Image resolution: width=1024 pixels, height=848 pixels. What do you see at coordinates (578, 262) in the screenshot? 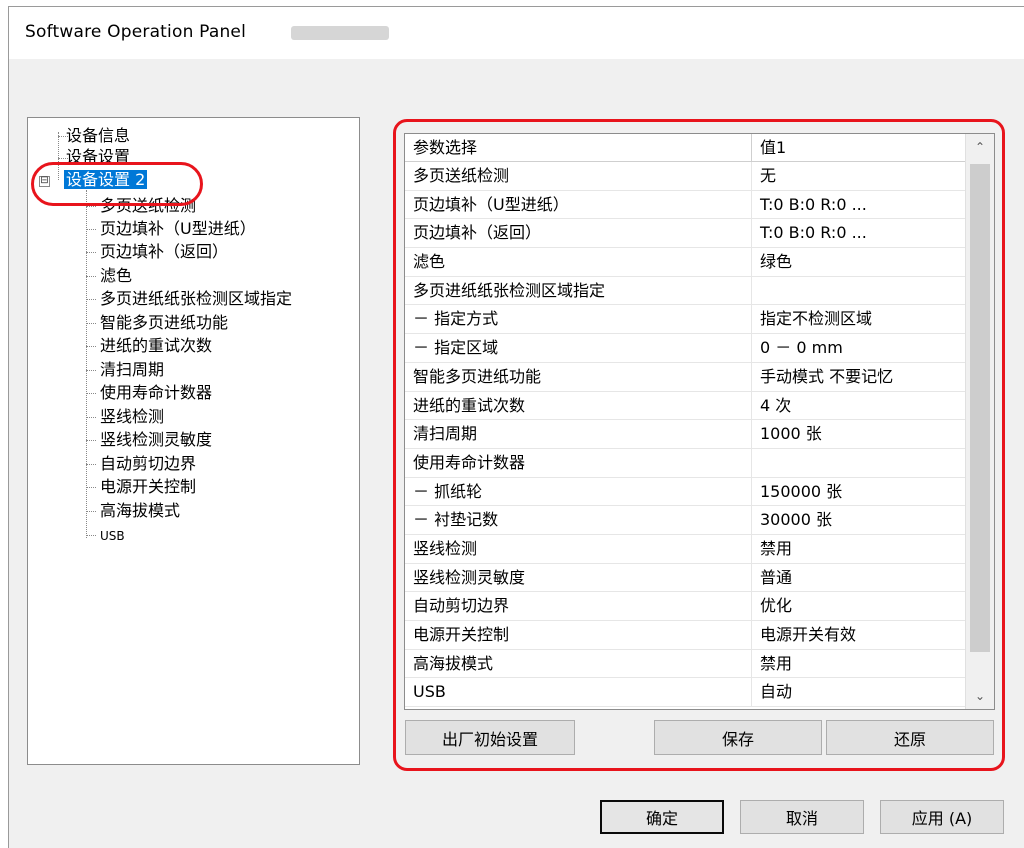
I see `parameter-cell: 滤色` at bounding box center [578, 262].